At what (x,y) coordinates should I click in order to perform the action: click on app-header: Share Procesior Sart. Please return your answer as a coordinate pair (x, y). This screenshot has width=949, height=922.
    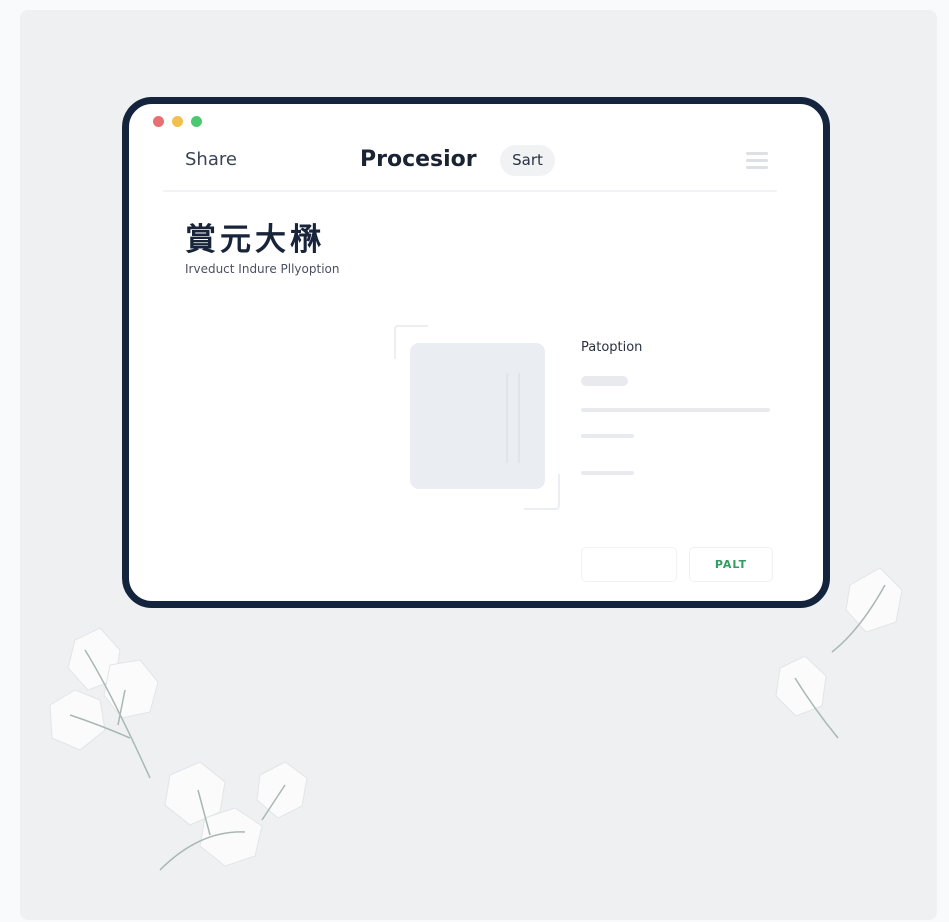
    Looking at the image, I should click on (470, 166).